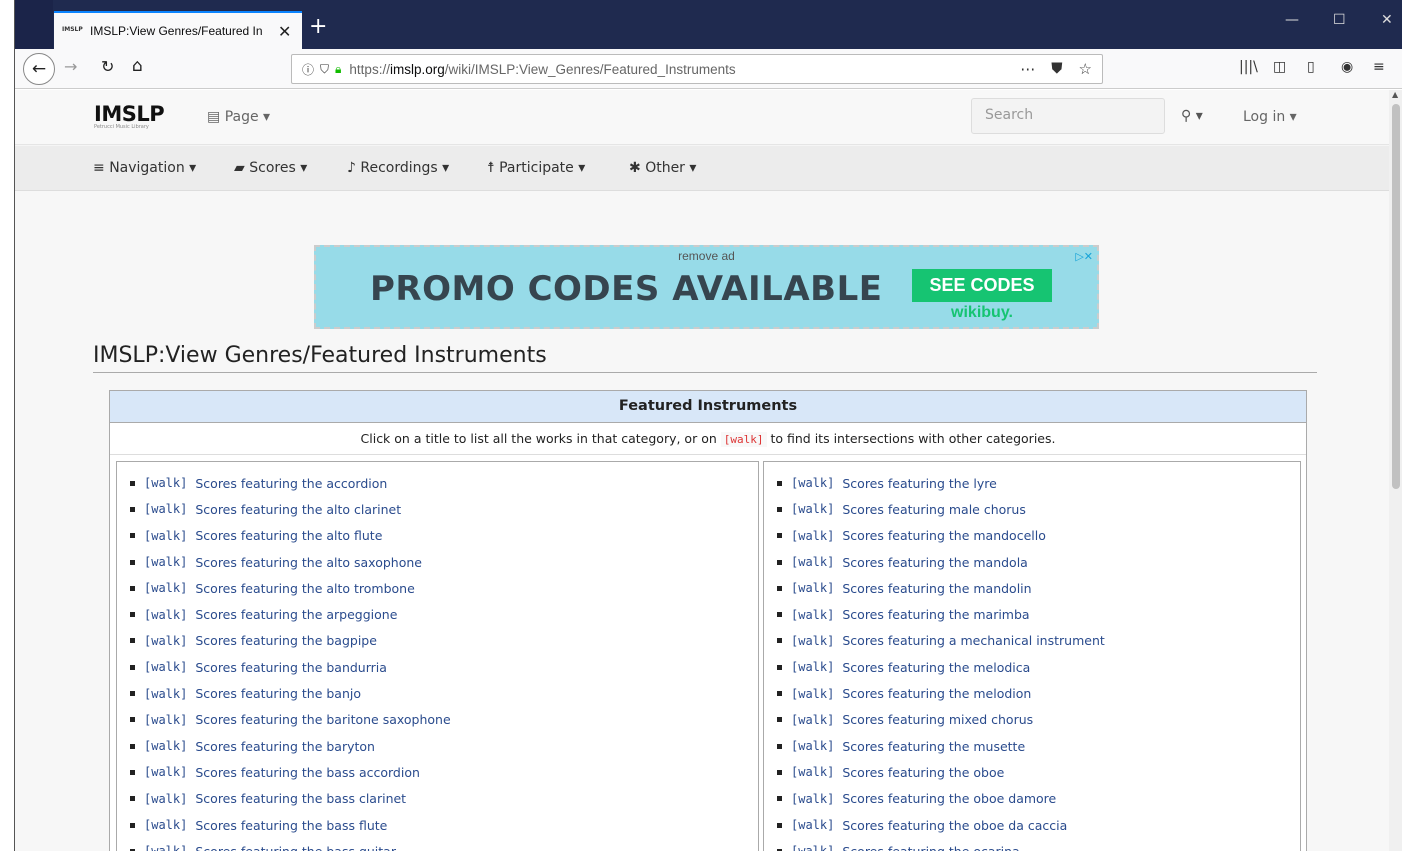  I want to click on reload-icon: ↻, so click(107, 66).